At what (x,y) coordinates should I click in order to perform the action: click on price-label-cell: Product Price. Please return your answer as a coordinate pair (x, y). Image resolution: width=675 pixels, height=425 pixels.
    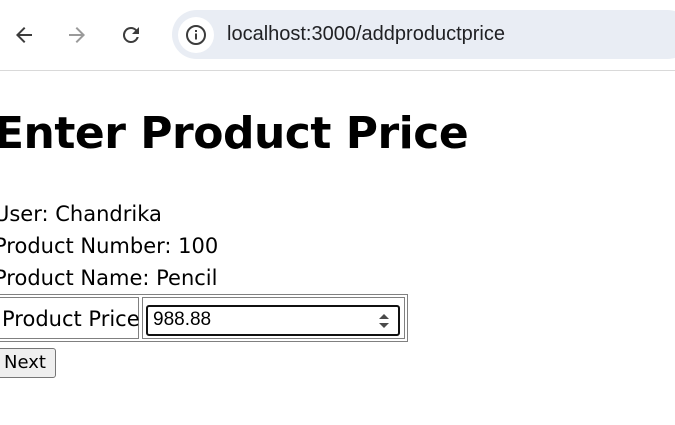
    Looking at the image, I should click on (70, 318).